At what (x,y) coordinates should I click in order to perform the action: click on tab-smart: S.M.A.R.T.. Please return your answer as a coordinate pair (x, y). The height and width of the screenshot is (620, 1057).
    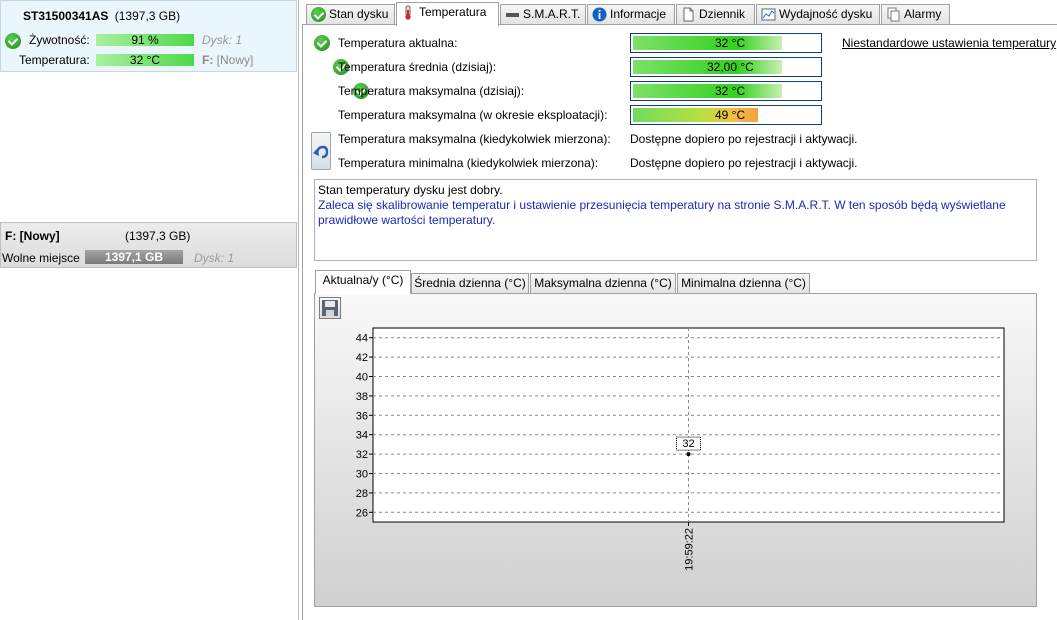
    Looking at the image, I should click on (543, 14).